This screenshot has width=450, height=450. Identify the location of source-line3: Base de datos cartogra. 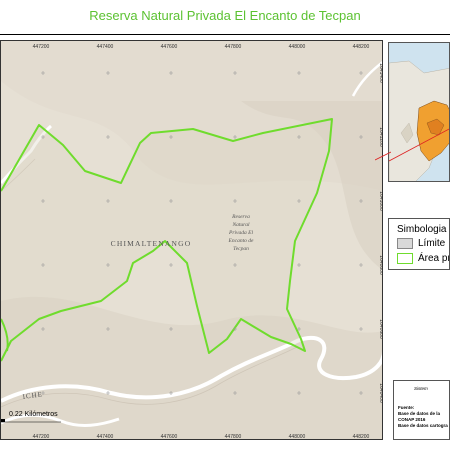
(423, 425).